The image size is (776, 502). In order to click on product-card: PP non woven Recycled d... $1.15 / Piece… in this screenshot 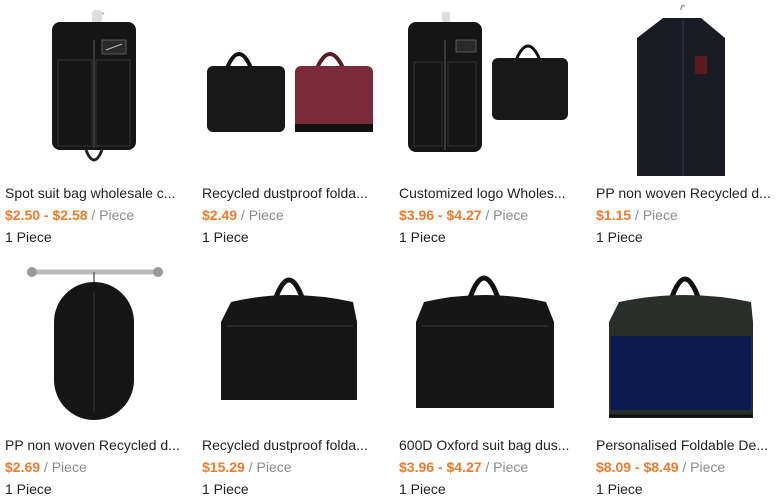, I will do `click(683, 125)`.